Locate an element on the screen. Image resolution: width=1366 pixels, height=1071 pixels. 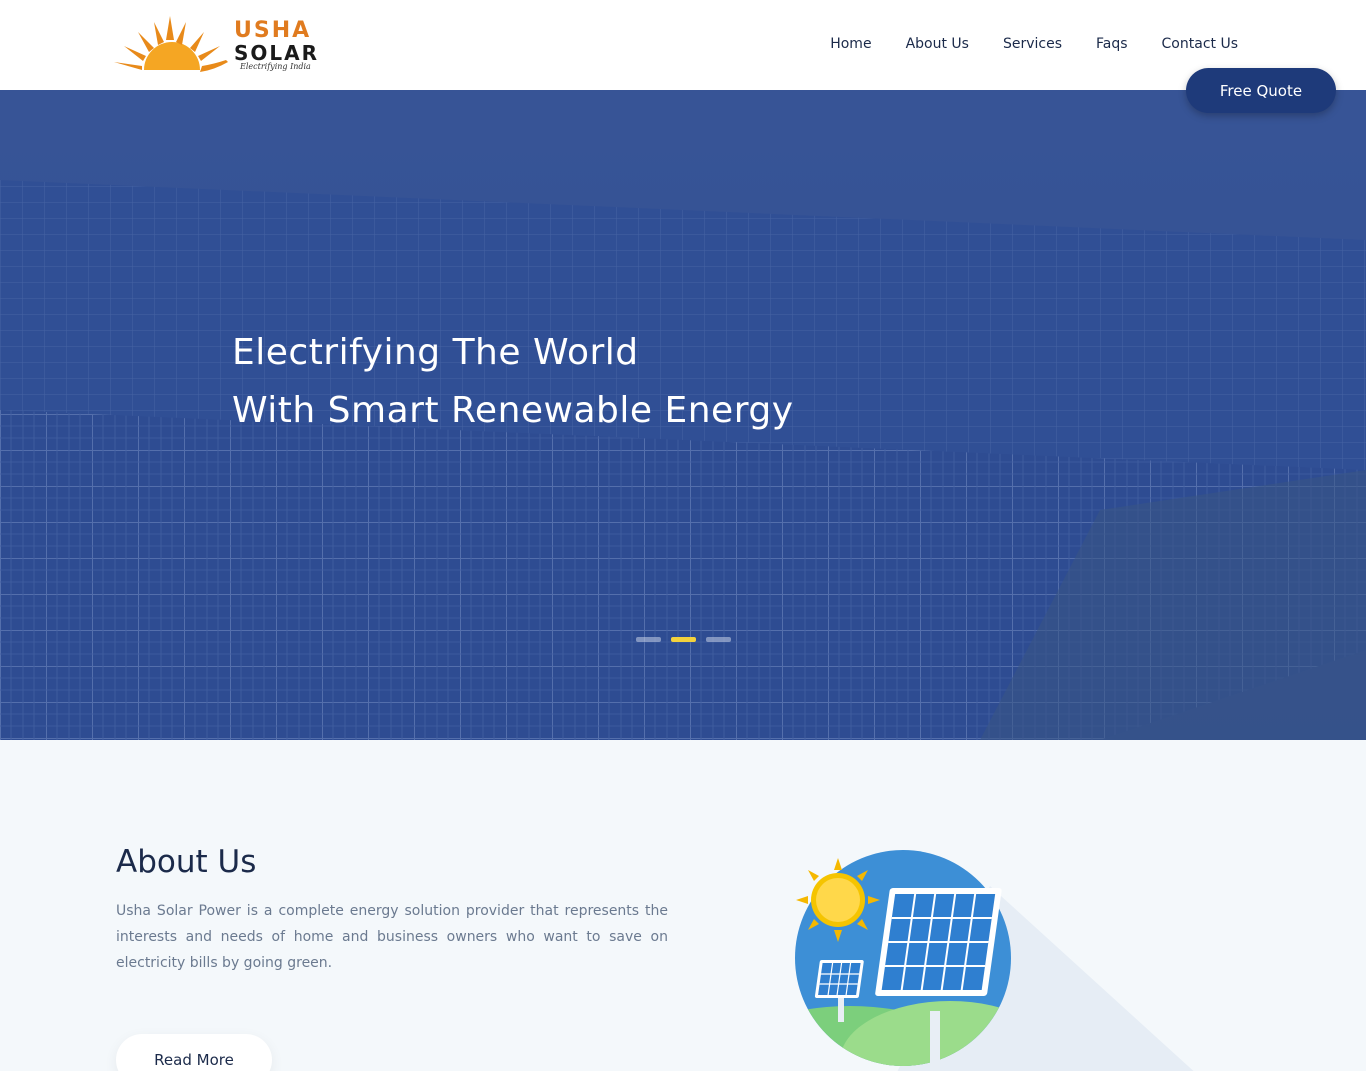
logo-brand-top: USHA is located at coordinates (273, 30).